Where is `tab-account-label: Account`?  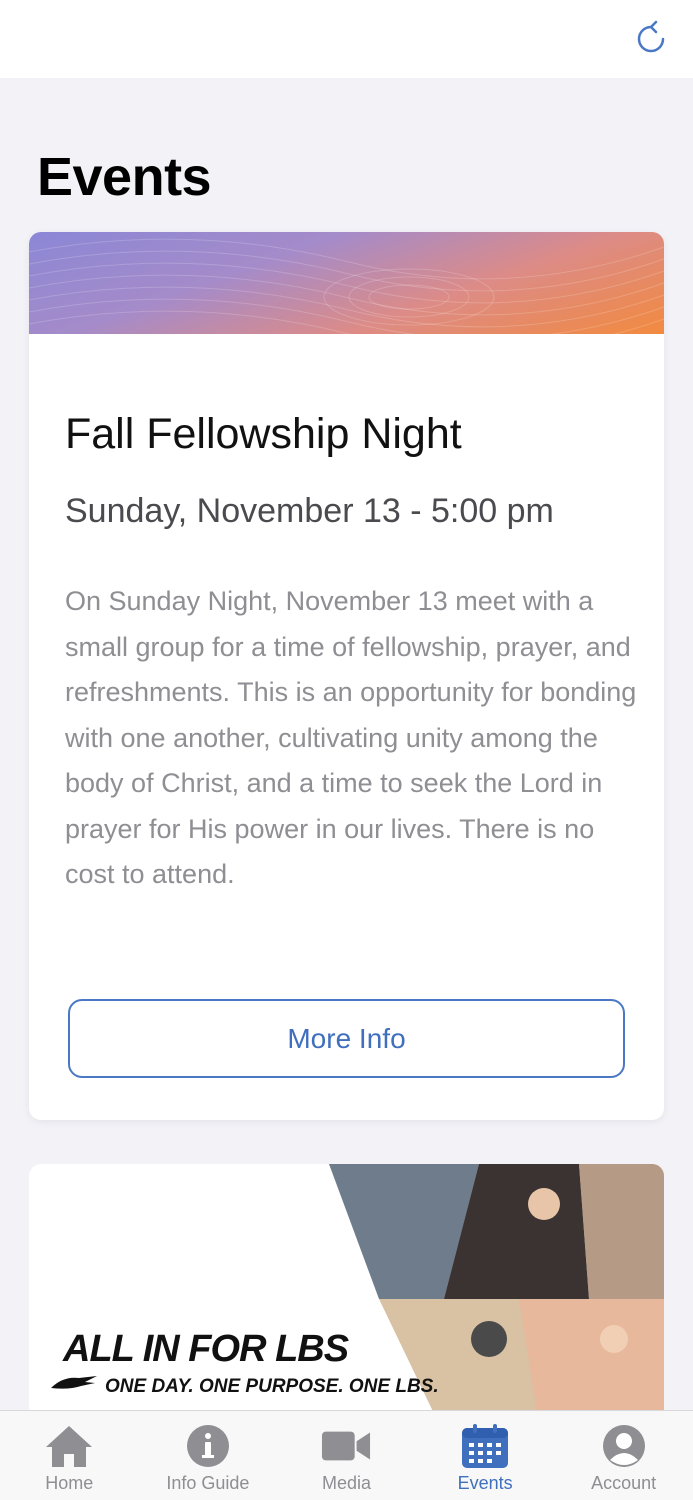 tab-account-label: Account is located at coordinates (624, 1483).